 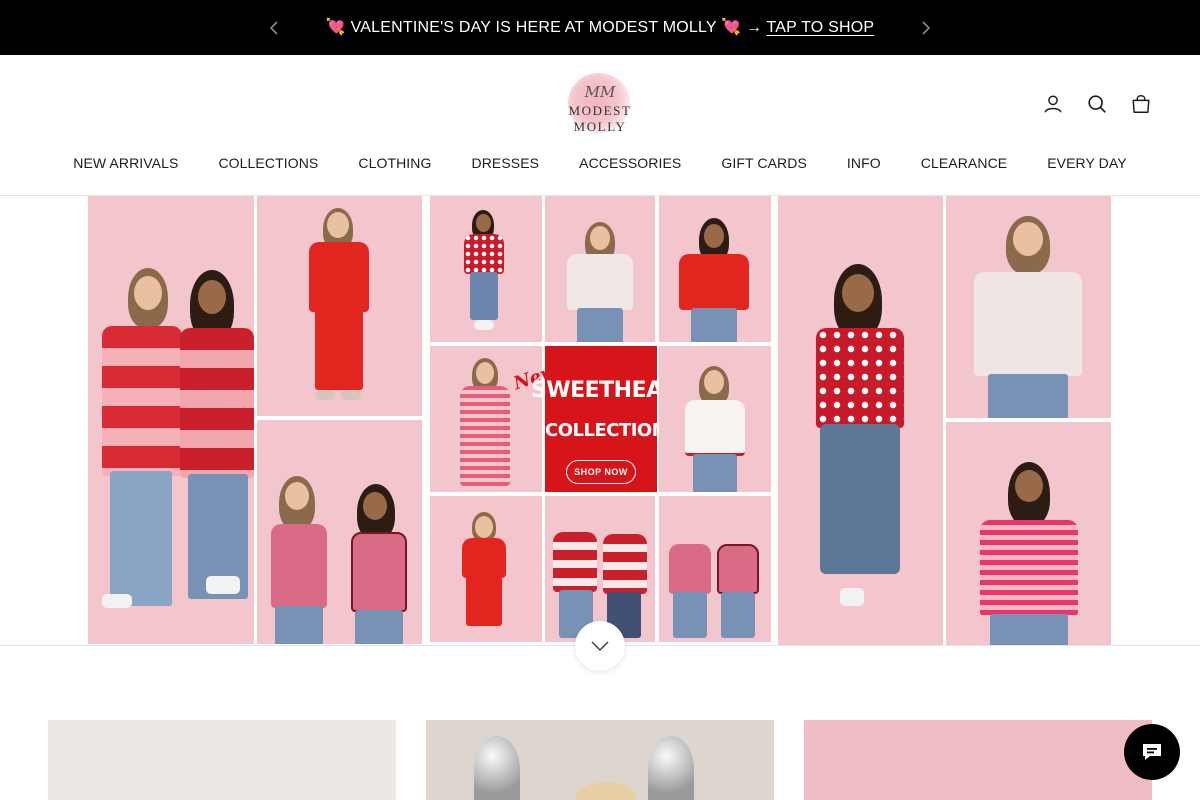 What do you see at coordinates (171, 420) in the screenshot?
I see `hero-photo-striped-cardigans` at bounding box center [171, 420].